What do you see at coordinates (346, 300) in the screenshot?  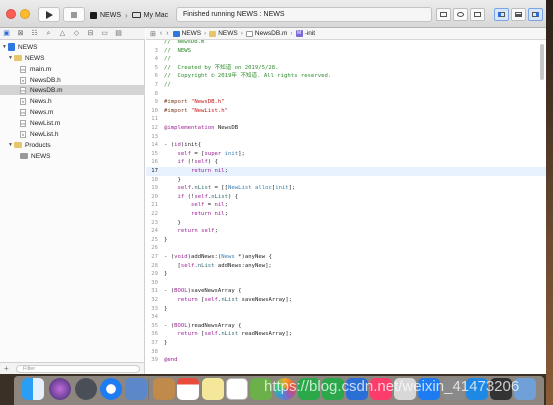 I see `code-line: 32 return [self.nList saveNewsArray];` at bounding box center [346, 300].